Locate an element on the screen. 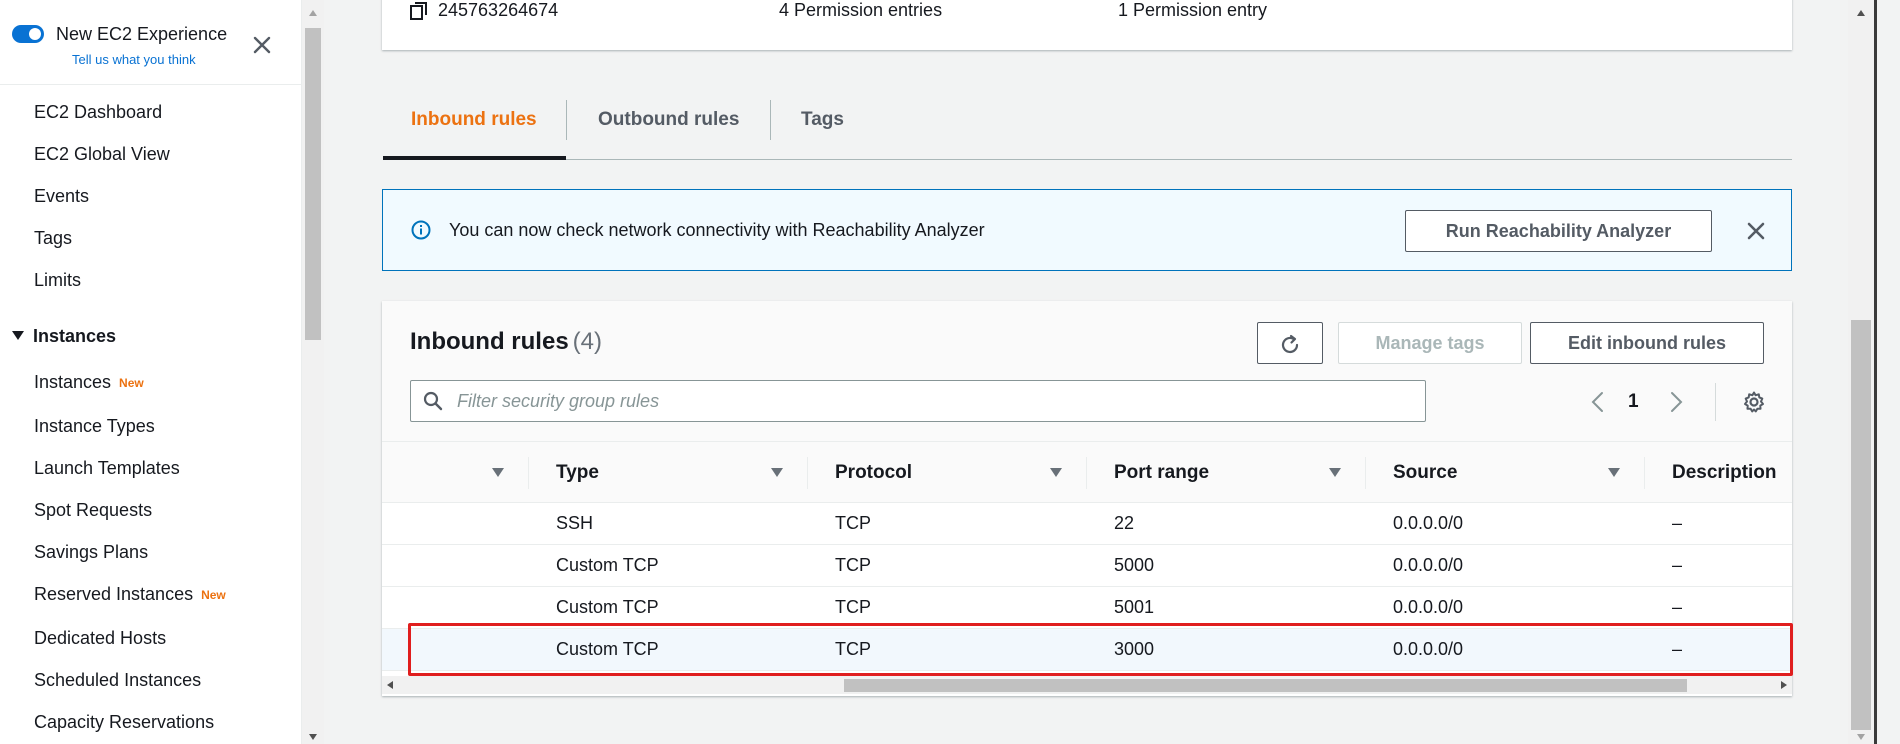 The image size is (1900, 744). pager-divider is located at coordinates (1715, 402).